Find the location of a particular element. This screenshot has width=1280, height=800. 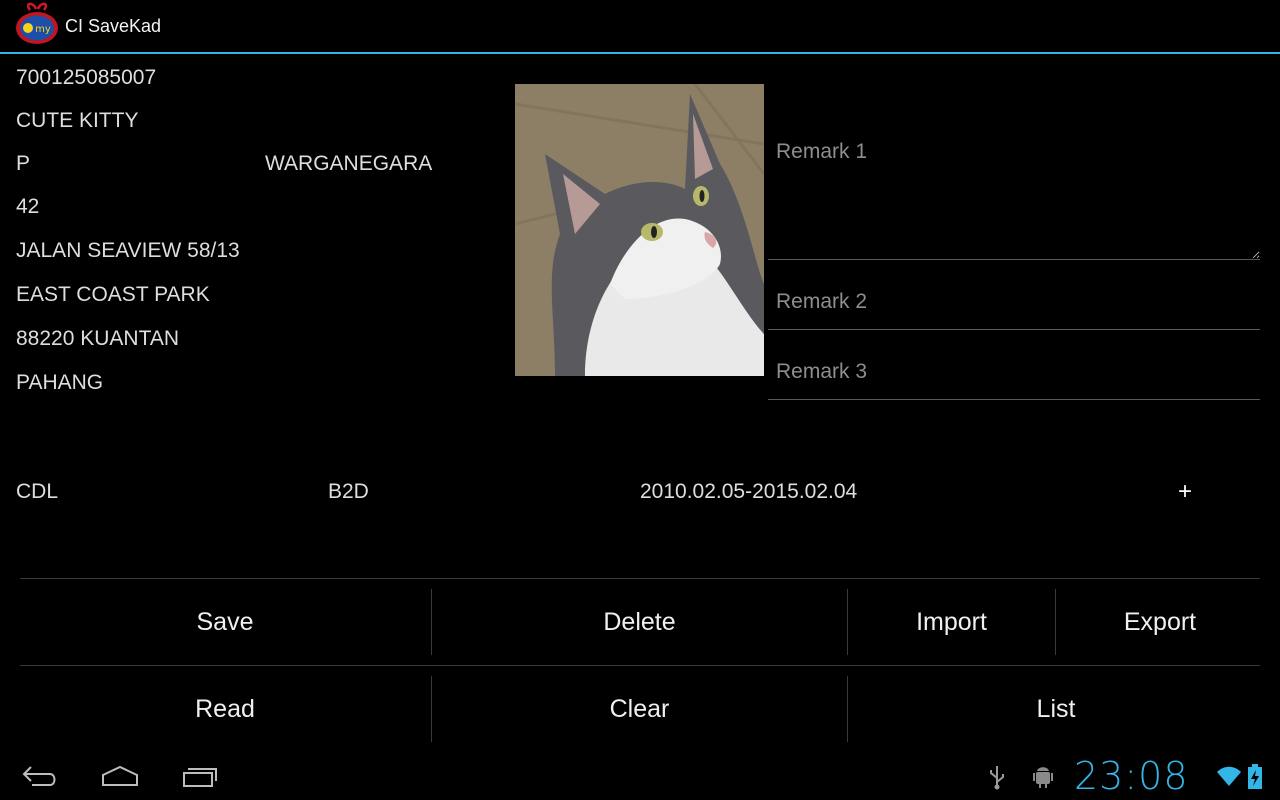

save-button: Save is located at coordinates (225, 622).